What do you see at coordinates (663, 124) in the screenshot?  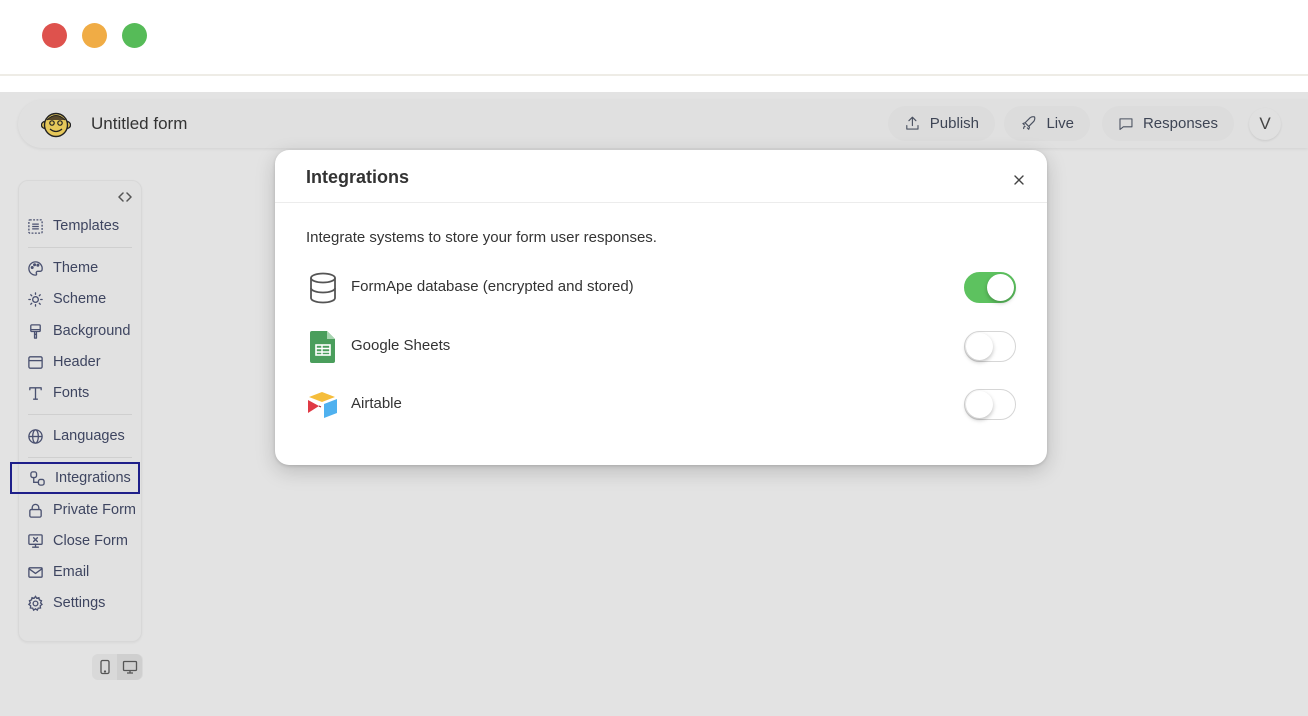 I see `top-bar: Untitled form Publish Live Responses V` at bounding box center [663, 124].